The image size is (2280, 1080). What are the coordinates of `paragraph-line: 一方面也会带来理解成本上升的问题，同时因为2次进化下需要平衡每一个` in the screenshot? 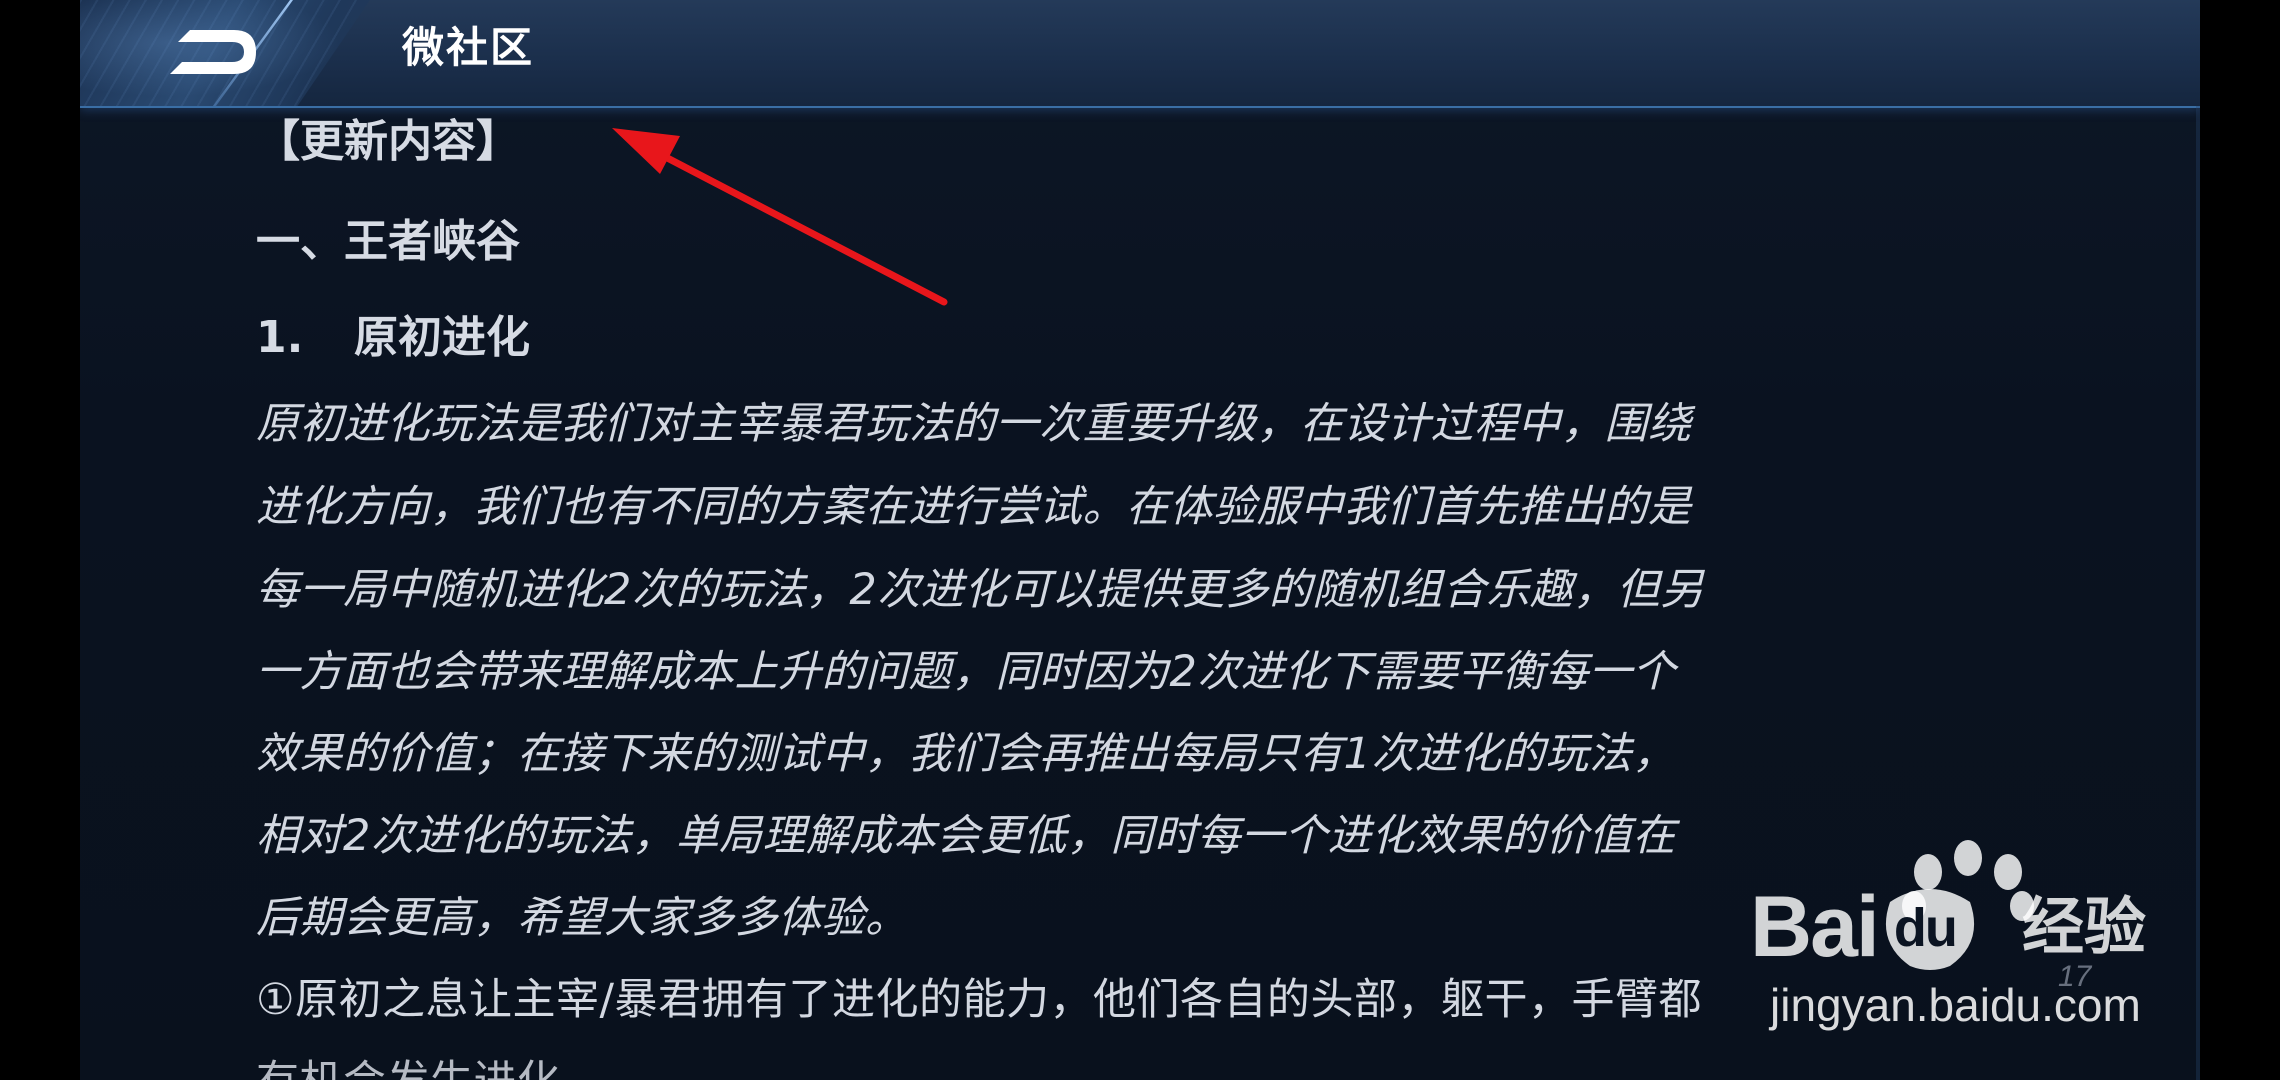 It's located at (966, 672).